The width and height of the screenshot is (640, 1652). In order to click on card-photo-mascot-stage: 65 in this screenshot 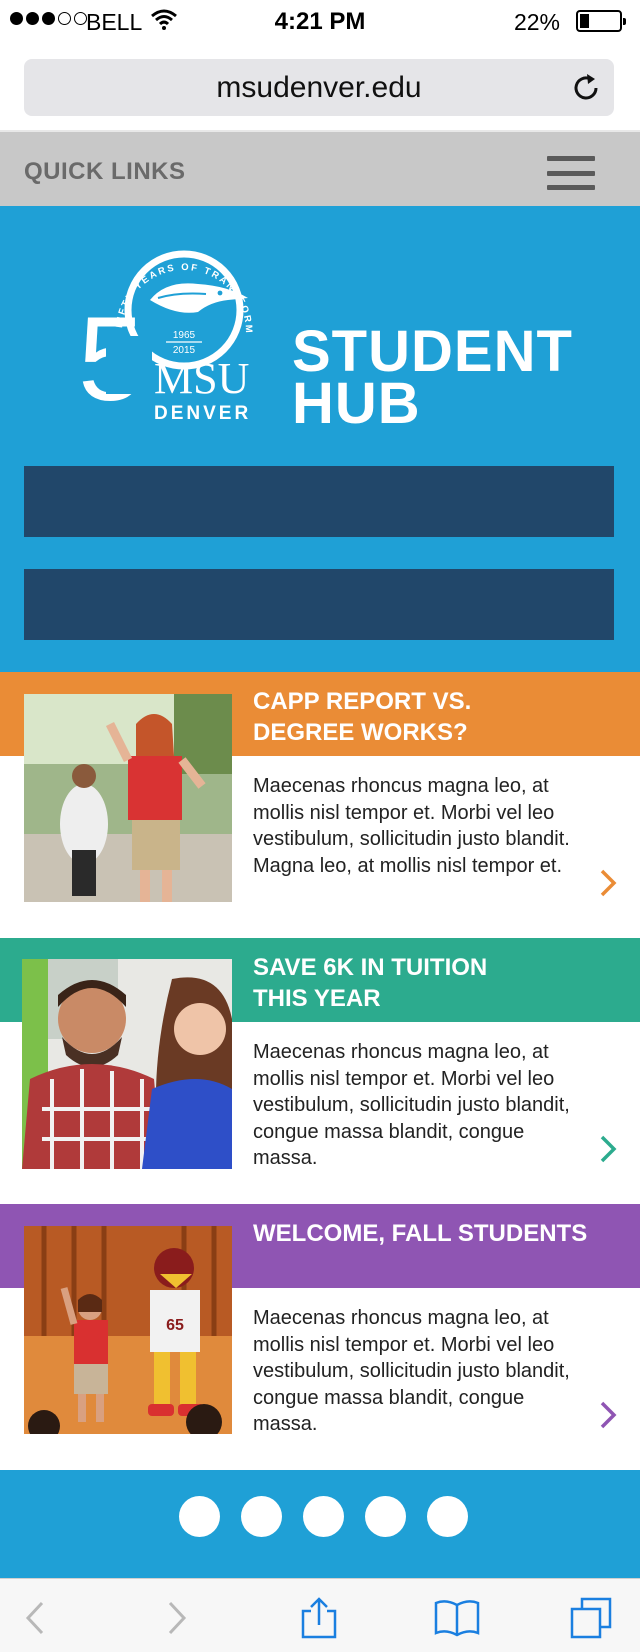, I will do `click(128, 1330)`.